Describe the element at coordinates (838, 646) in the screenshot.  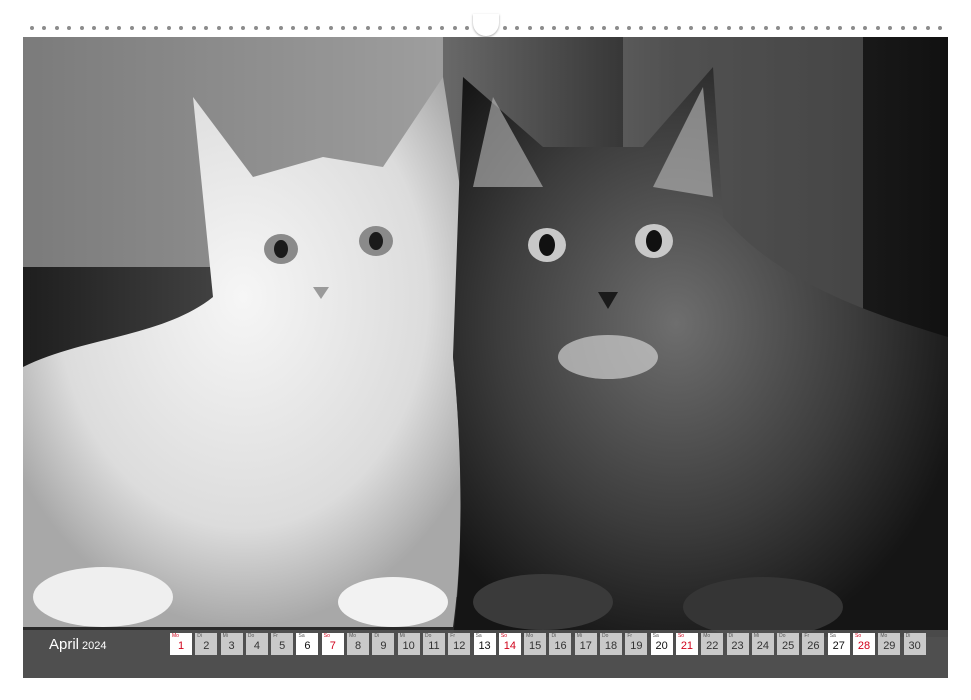
I see `day-number: 27` at that location.